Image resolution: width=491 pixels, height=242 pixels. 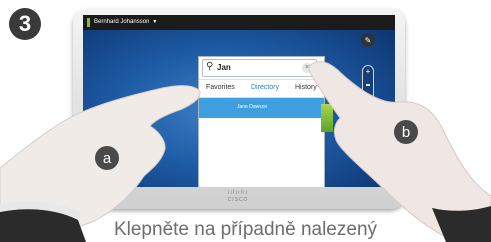 I want to click on caption-text: Klepněte na případně nalezený, so click(x=245, y=229).